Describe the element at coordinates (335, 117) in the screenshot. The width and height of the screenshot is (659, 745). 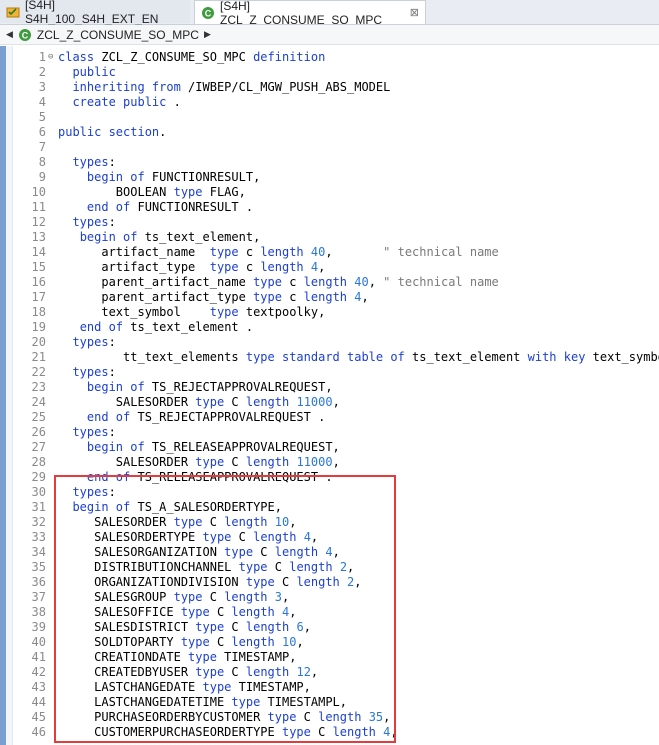
I see `code-line: 5` at that location.